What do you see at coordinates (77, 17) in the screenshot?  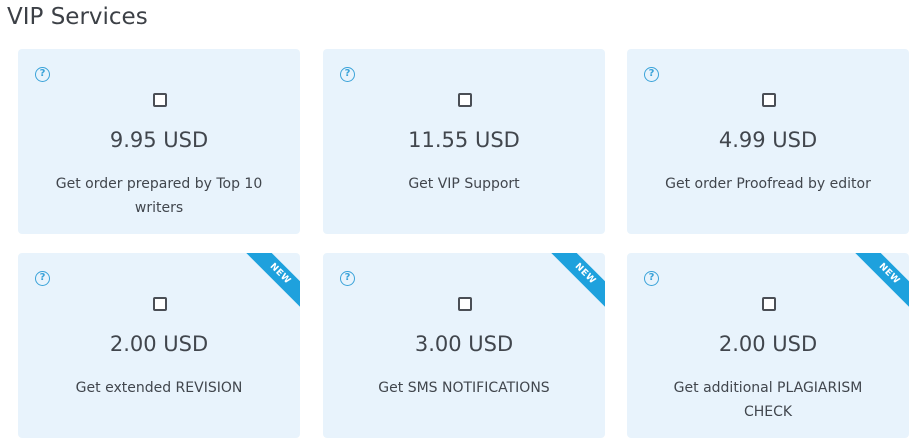 I see `section-title: VIP Services` at bounding box center [77, 17].